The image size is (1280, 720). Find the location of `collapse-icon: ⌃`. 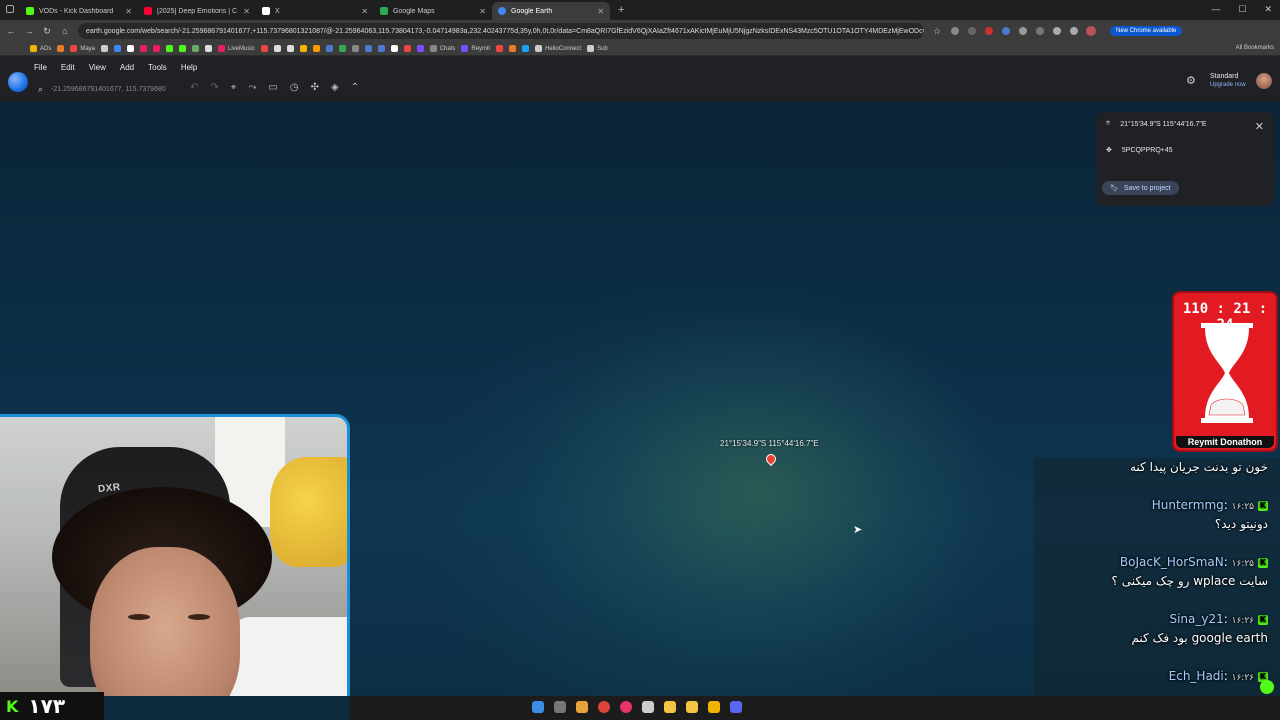

collapse-icon: ⌃ is located at coordinates (355, 87).